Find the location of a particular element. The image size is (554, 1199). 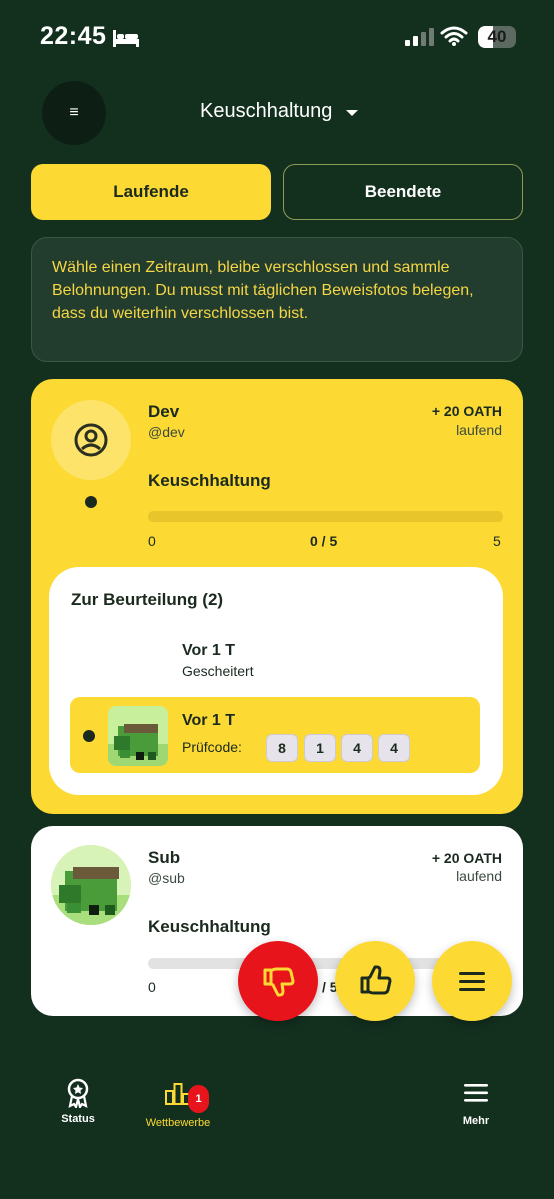

notification-badge: 1 is located at coordinates (198, 1099).